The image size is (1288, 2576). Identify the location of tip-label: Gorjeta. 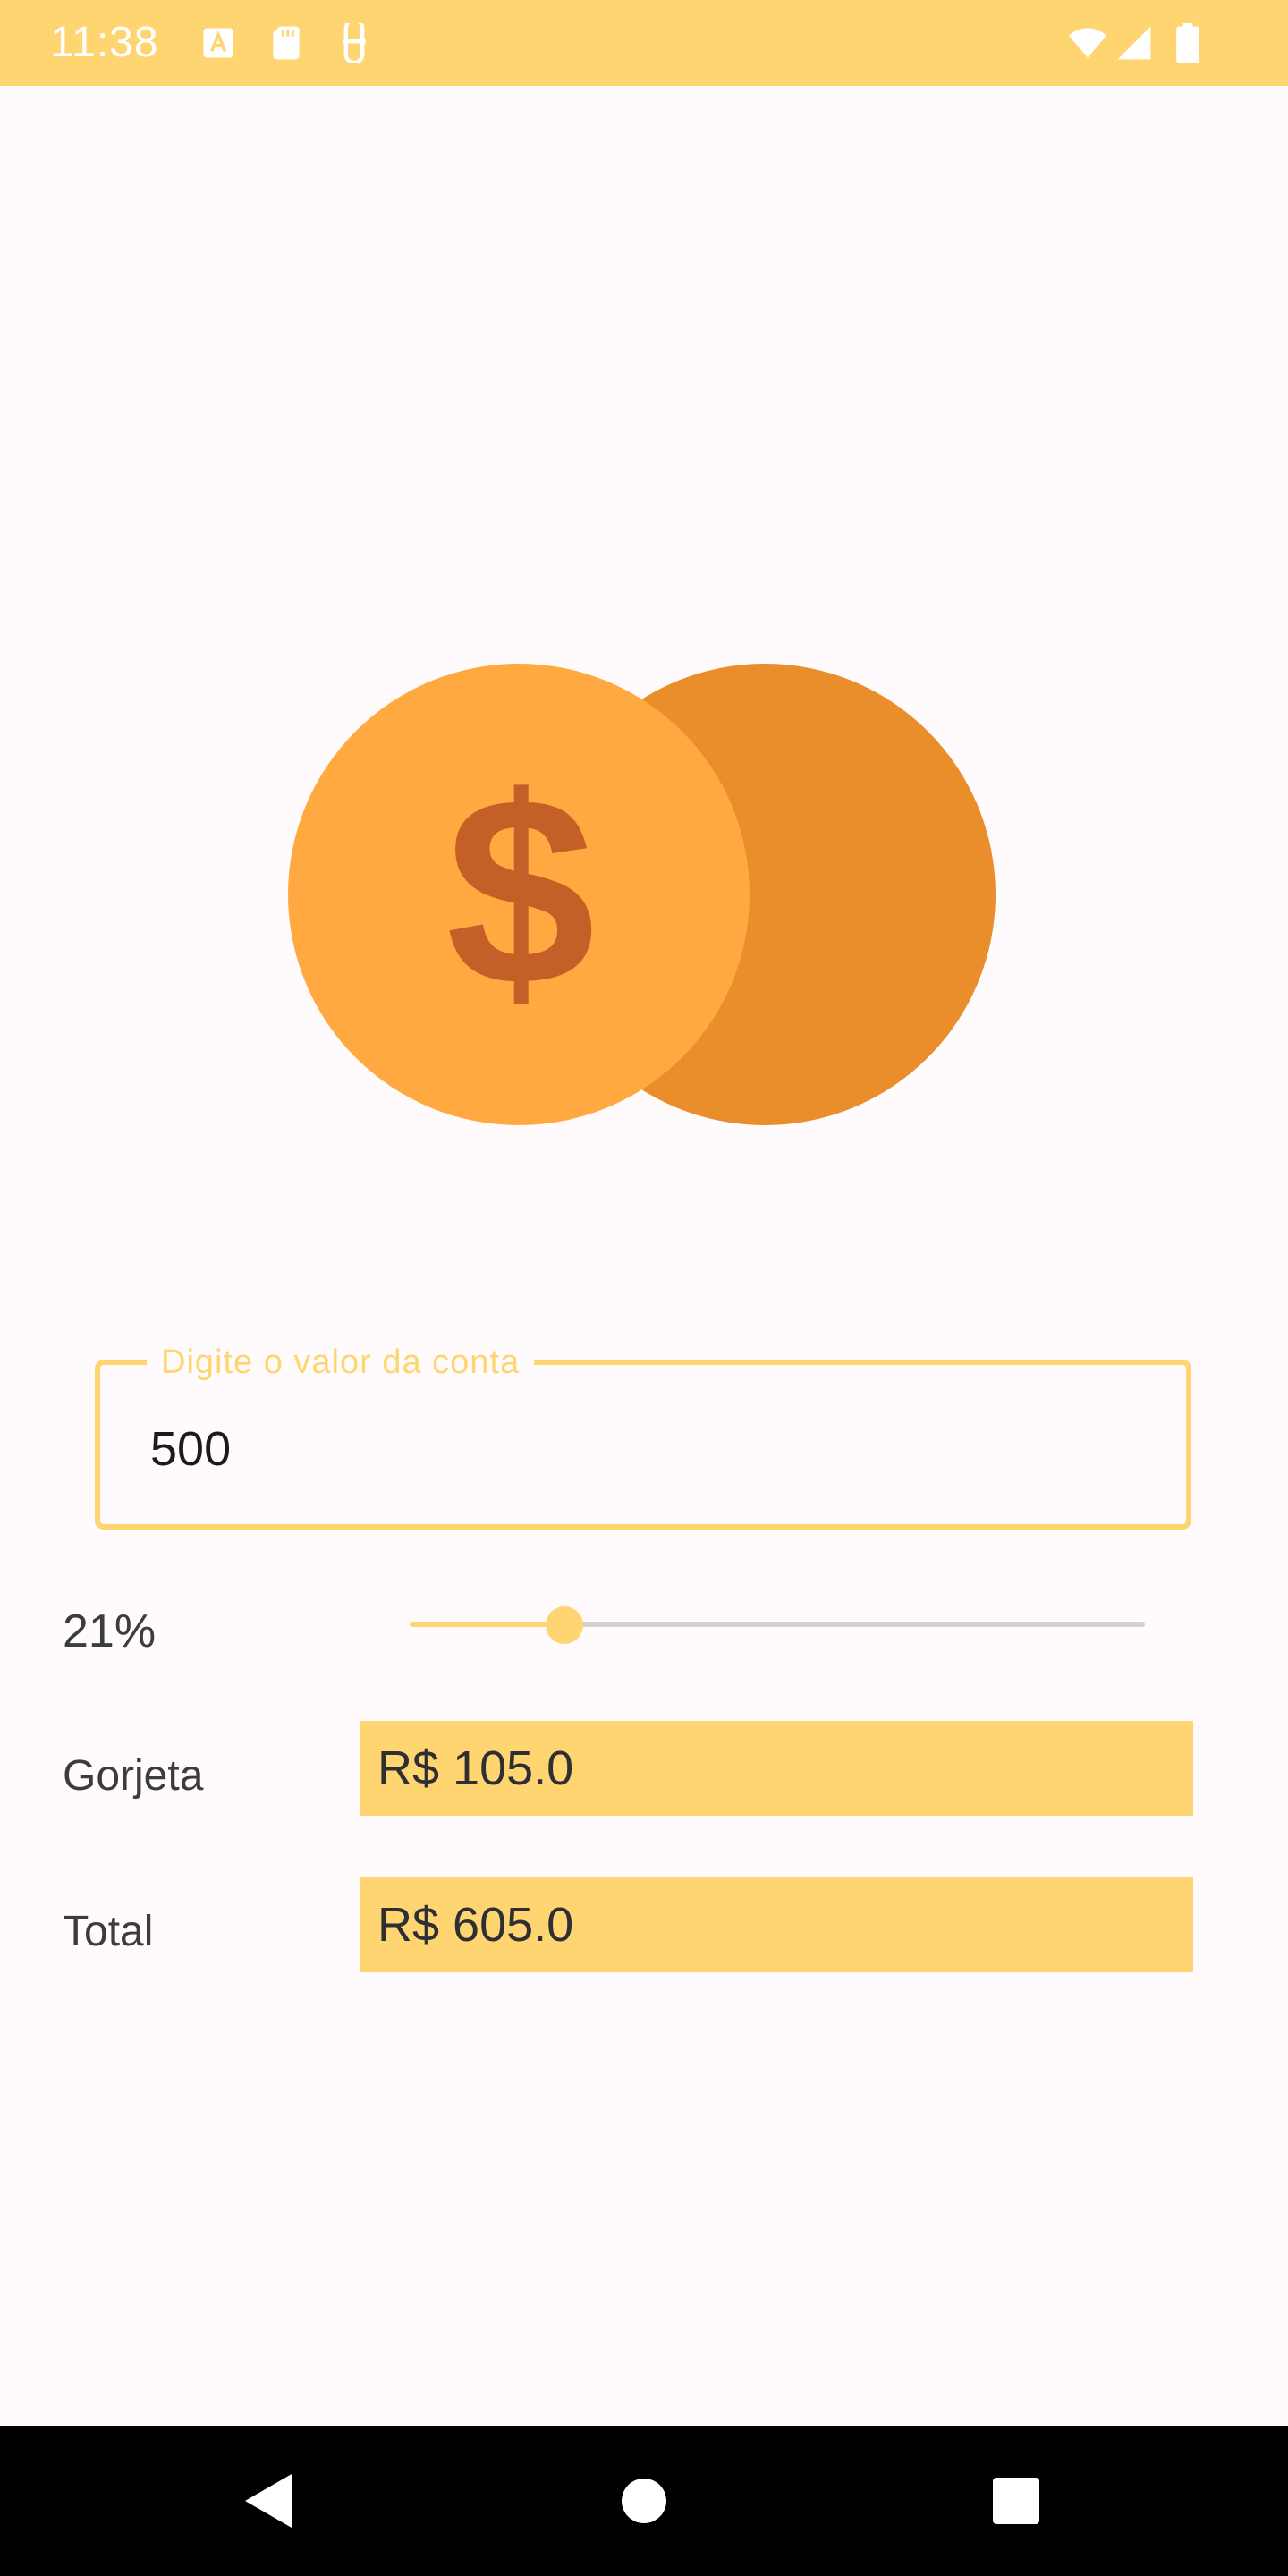
(133, 1776).